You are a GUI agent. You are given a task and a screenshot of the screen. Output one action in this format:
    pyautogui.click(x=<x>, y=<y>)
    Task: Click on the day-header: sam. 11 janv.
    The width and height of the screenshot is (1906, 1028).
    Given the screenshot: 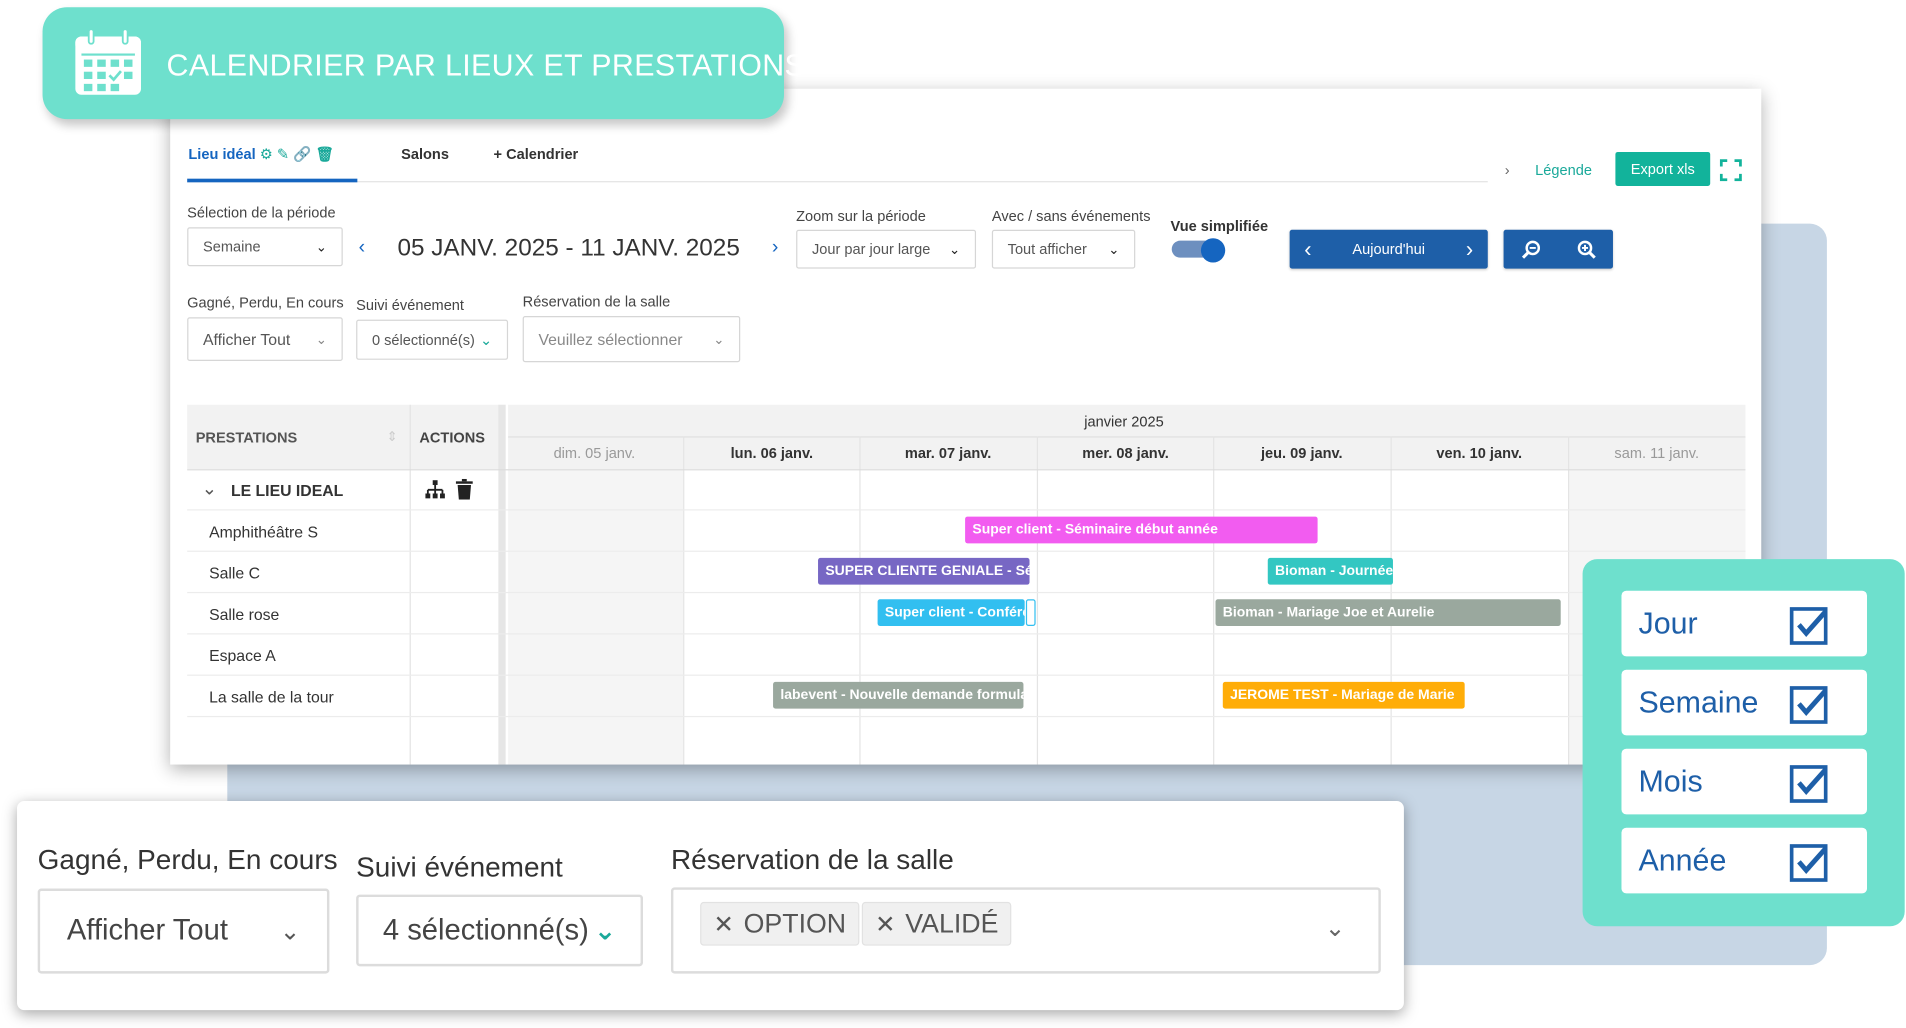 What is the action you would take?
    pyautogui.click(x=1657, y=453)
    